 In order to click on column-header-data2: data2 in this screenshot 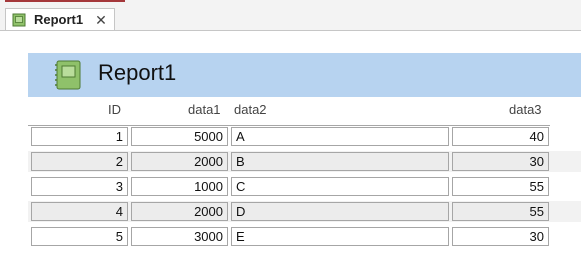, I will do `click(250, 109)`.